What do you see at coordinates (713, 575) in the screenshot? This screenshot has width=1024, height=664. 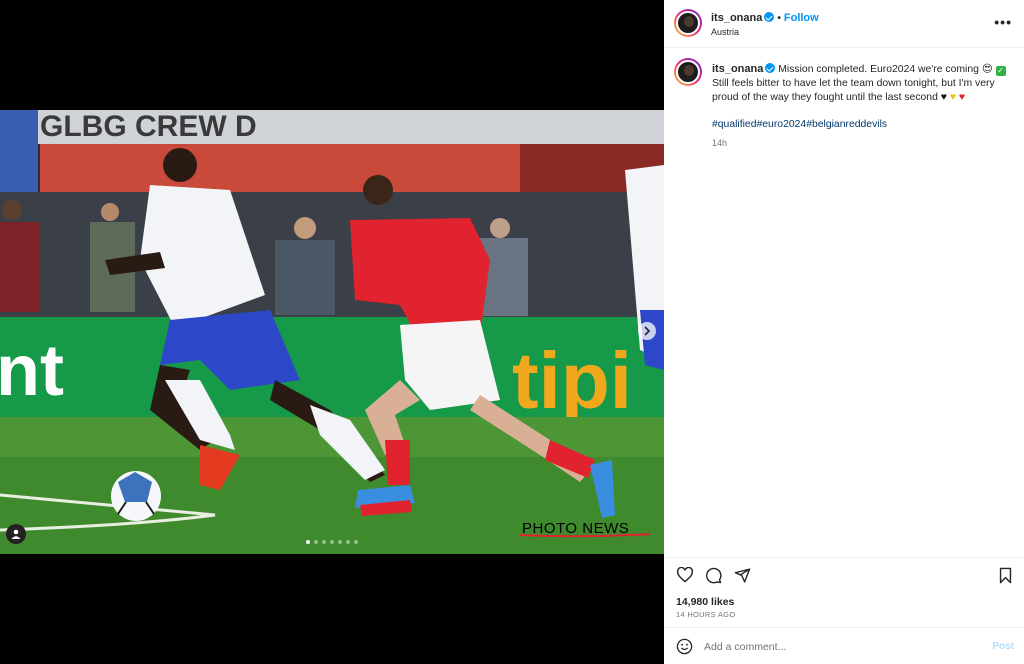 I see `comment-icon` at bounding box center [713, 575].